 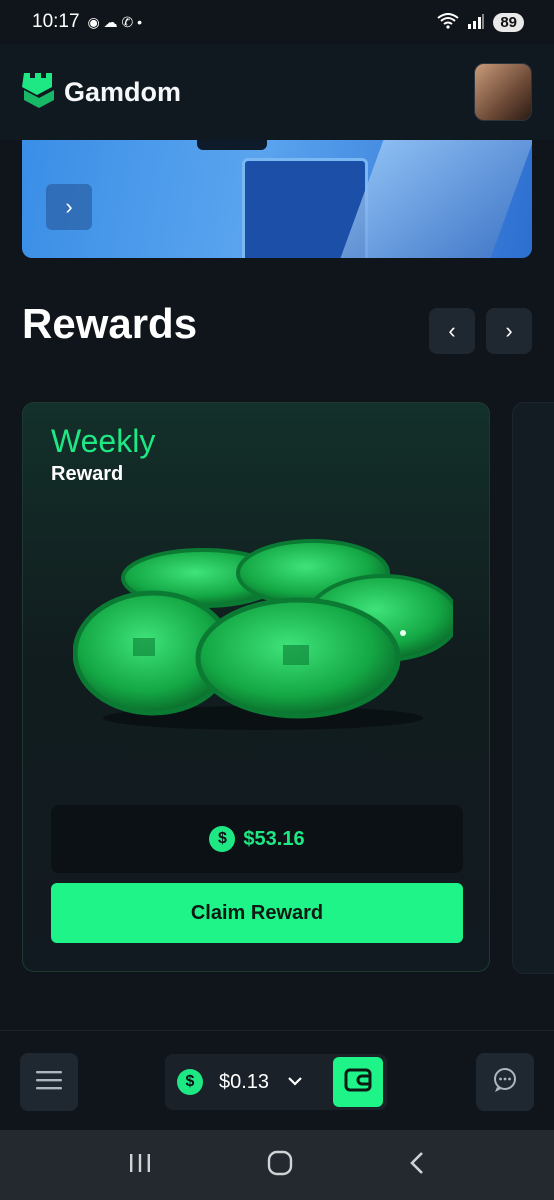 I want to click on reward-subtitle: Reward, so click(x=87, y=474).